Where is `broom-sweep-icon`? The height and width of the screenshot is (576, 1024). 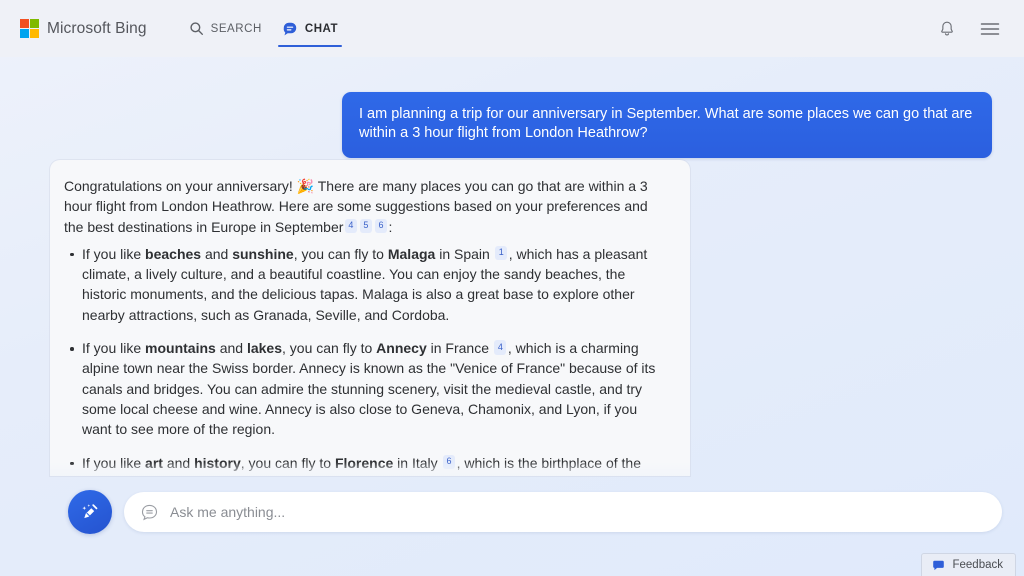
broom-sweep-icon is located at coordinates (90, 512).